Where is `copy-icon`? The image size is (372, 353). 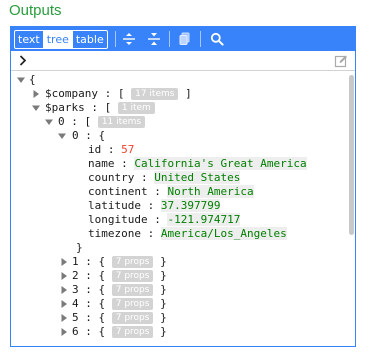 copy-icon is located at coordinates (184, 38).